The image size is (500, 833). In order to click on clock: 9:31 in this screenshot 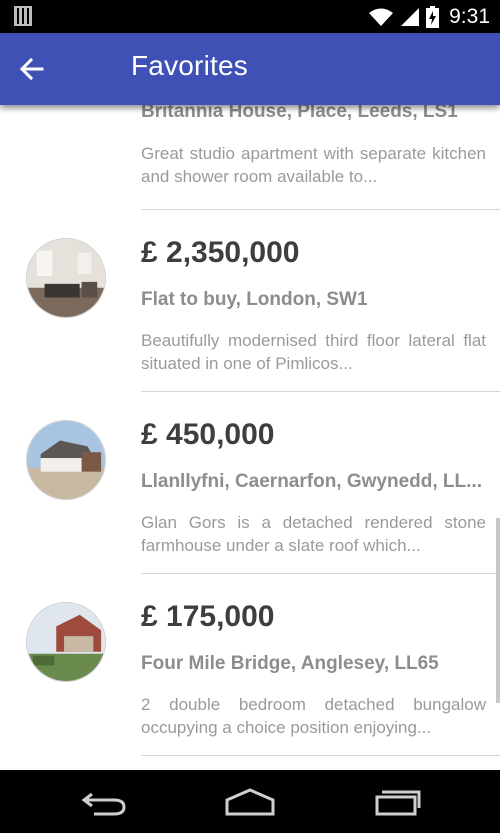, I will do `click(469, 16)`.